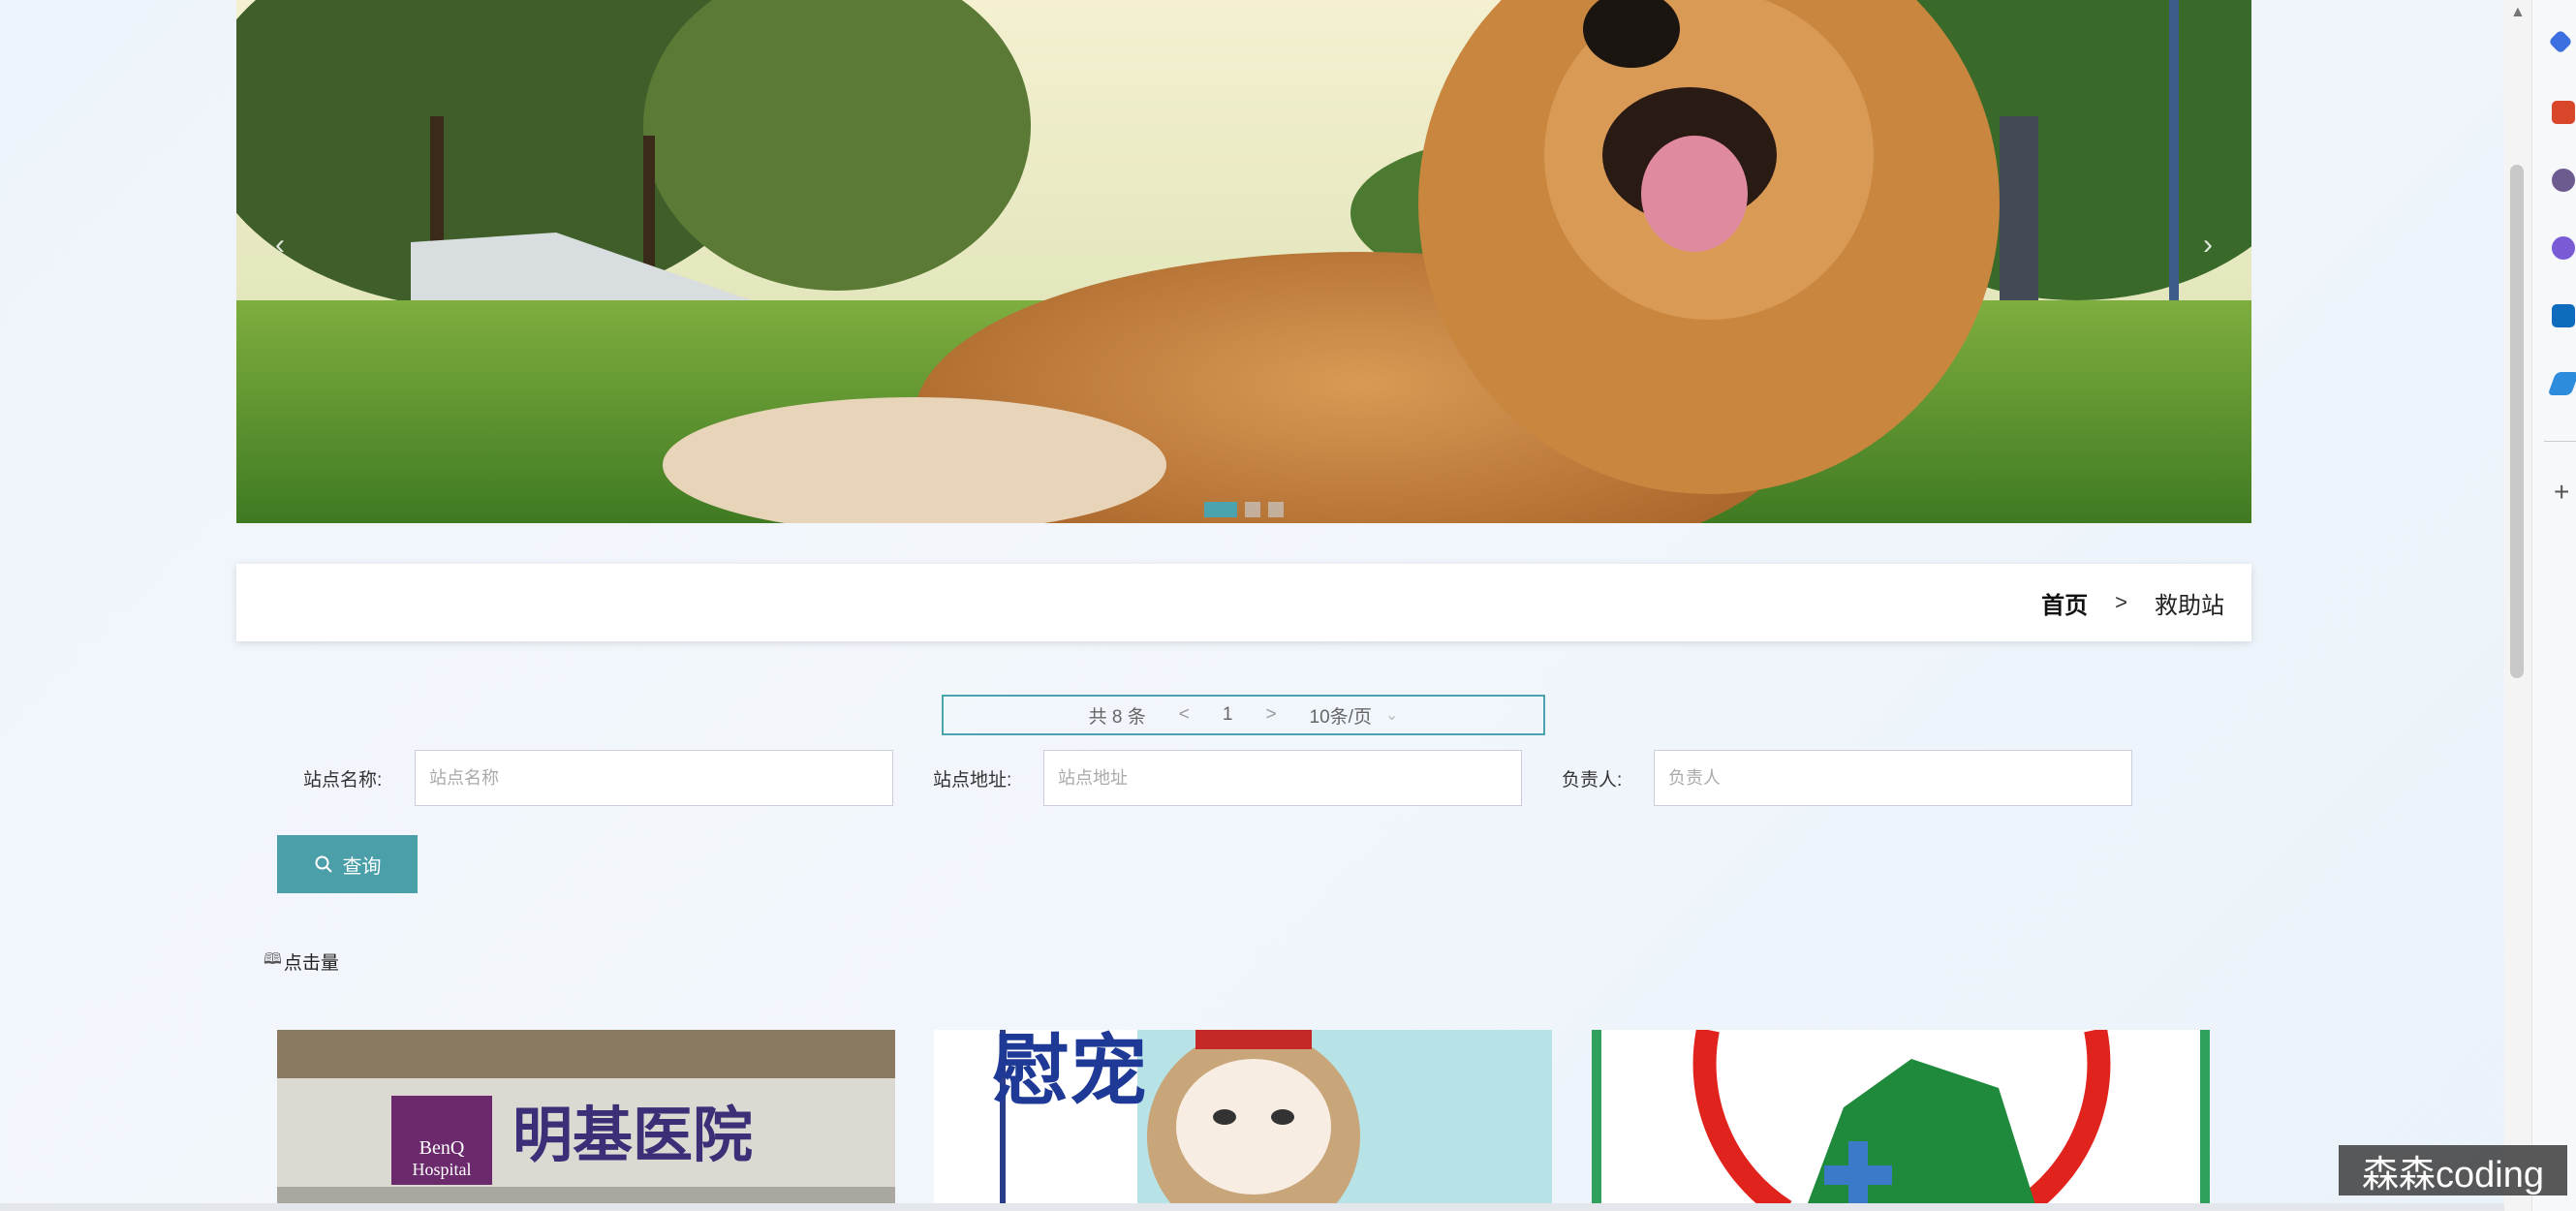 The image size is (2576, 1211). I want to click on pagination-page-number: 1, so click(1228, 715).